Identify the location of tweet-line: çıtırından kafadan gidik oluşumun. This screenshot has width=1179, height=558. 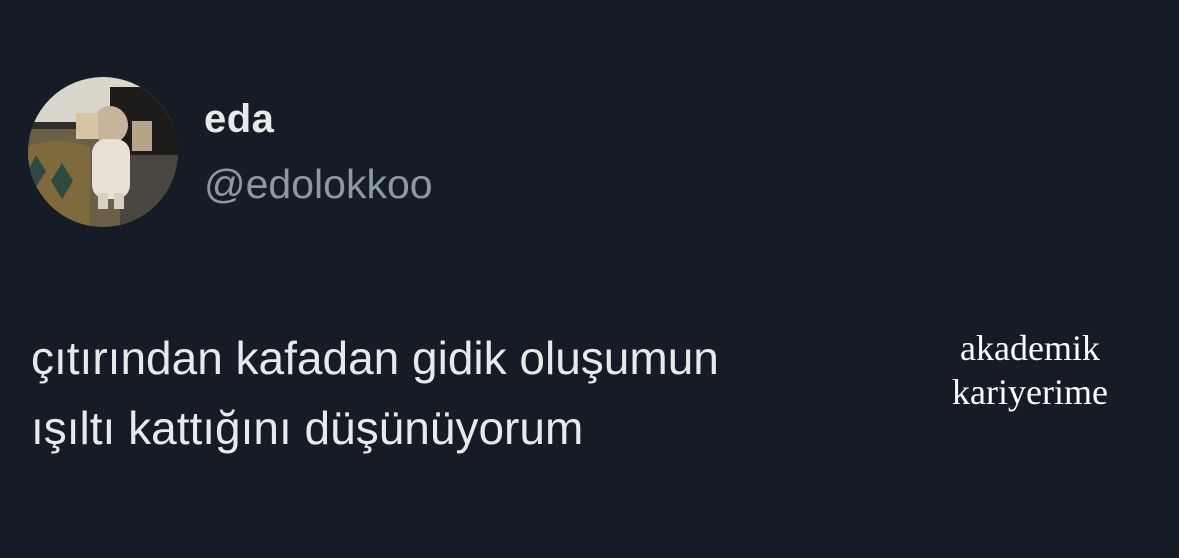
(375, 358).